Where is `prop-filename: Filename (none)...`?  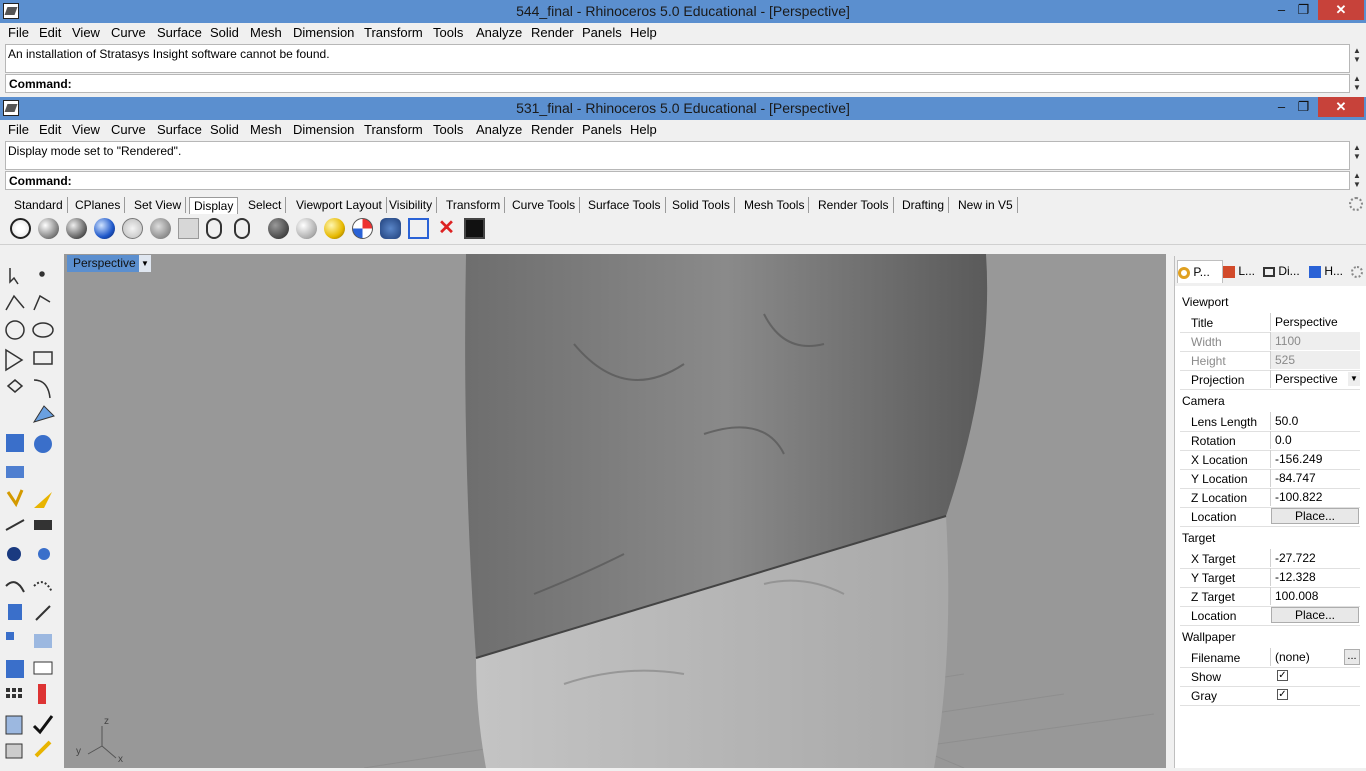
prop-filename: Filename (none)... is located at coordinates (1270, 658).